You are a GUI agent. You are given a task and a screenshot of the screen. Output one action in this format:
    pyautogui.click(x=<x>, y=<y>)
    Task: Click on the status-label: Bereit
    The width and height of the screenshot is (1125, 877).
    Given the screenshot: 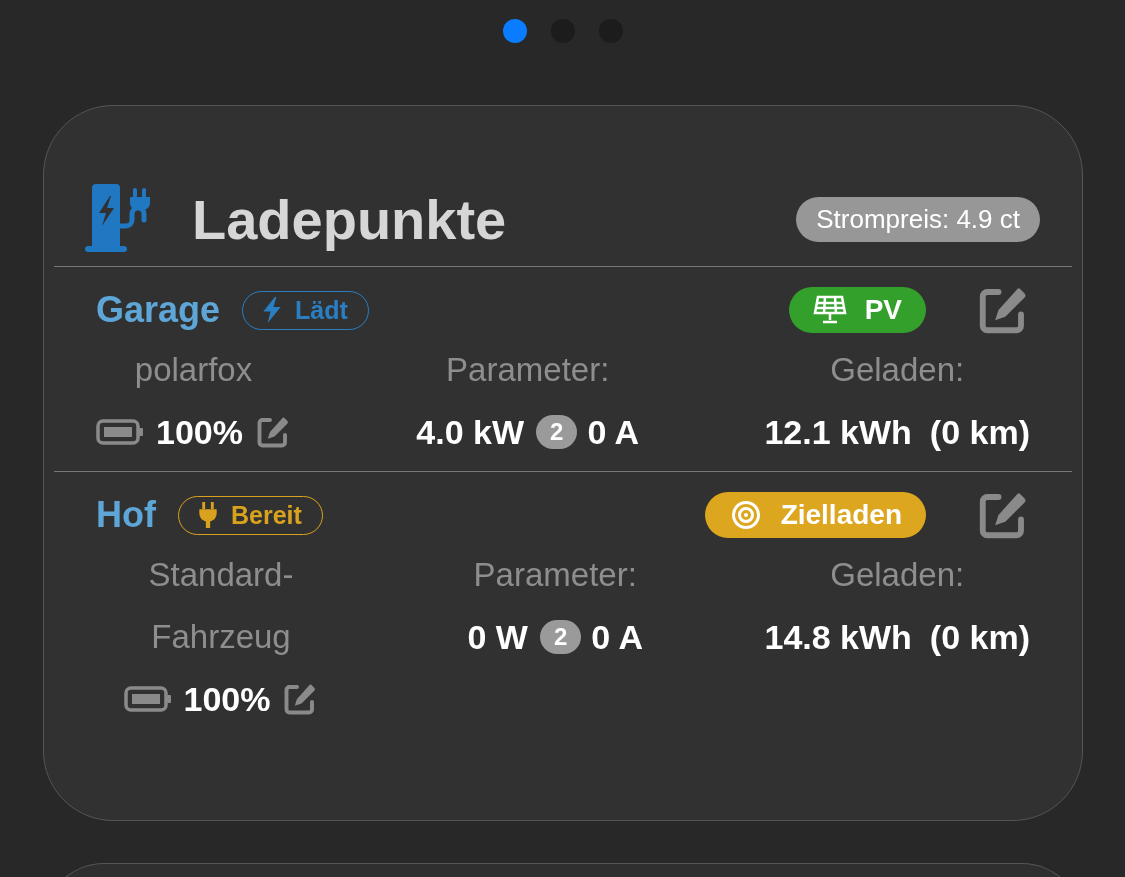 What is the action you would take?
    pyautogui.click(x=266, y=515)
    